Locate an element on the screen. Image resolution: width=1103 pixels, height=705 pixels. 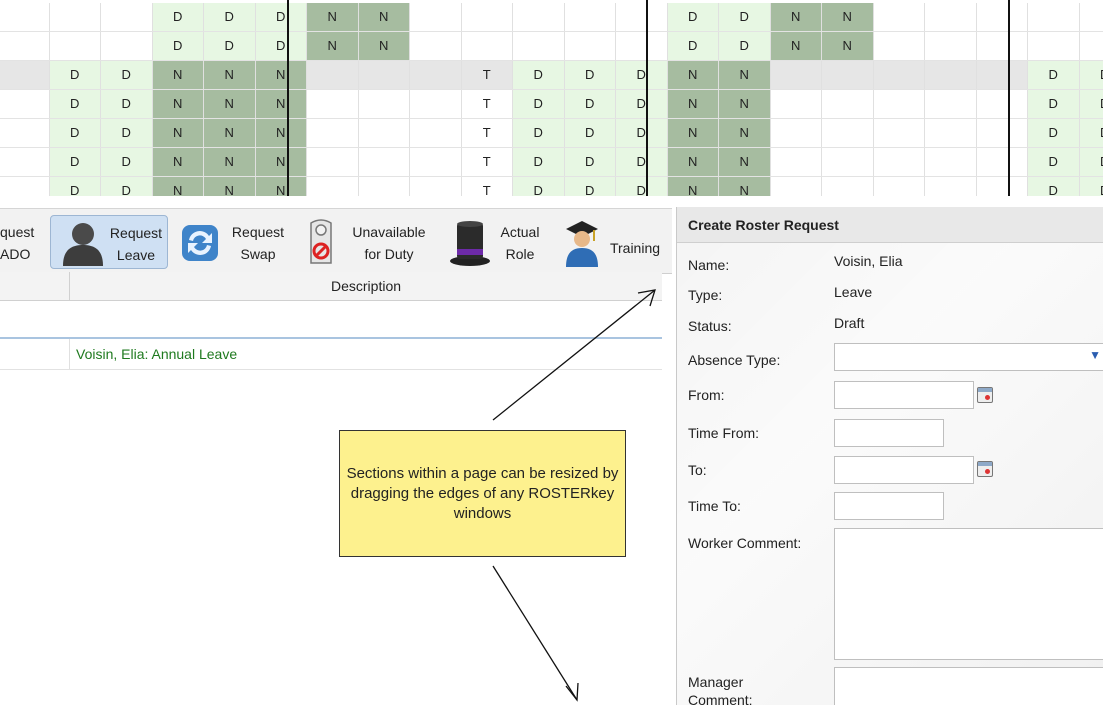
request-ado-button: quest ADO is located at coordinates (23, 242).